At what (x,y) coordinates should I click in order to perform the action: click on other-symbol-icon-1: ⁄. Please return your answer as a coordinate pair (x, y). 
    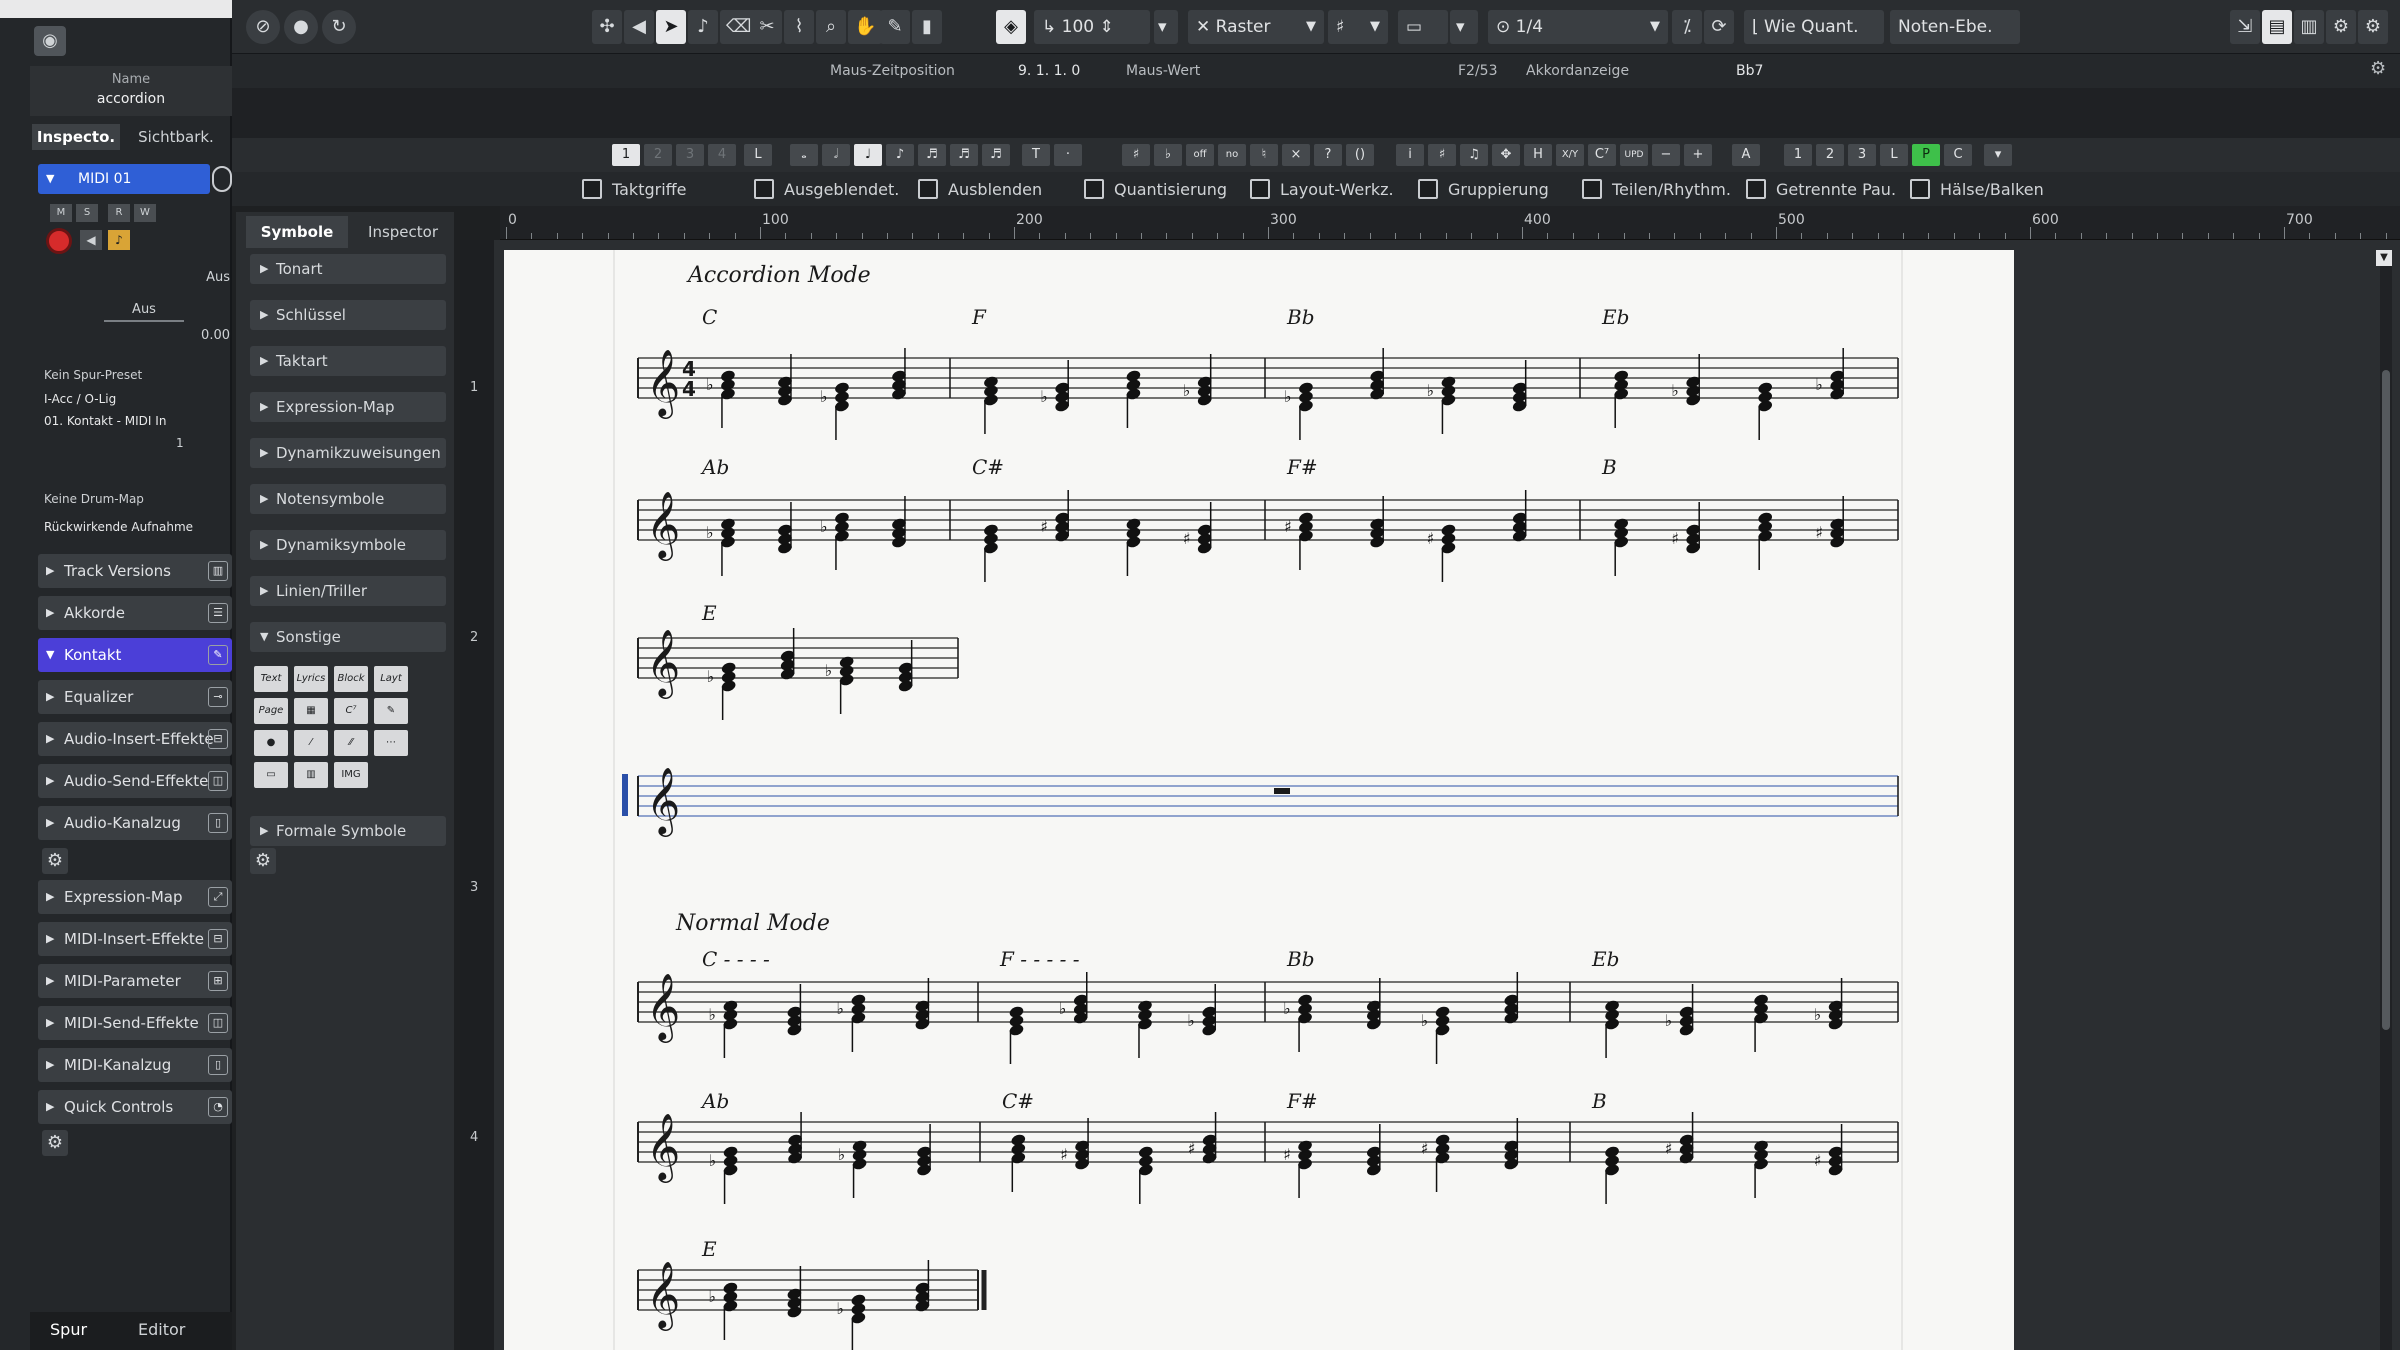
    Looking at the image, I should click on (311, 743).